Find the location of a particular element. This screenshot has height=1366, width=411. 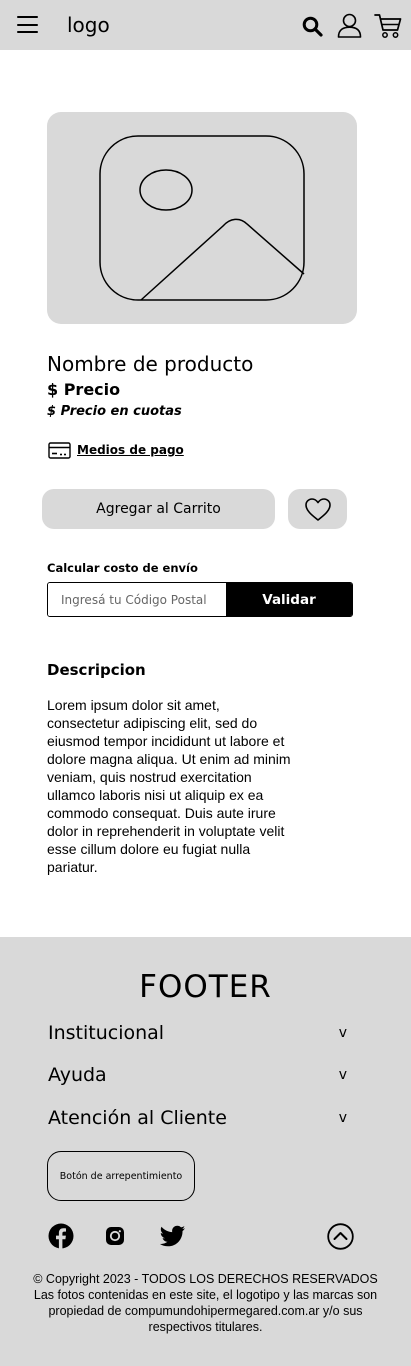

payment-methods-link: Medios de pago is located at coordinates (116, 450).